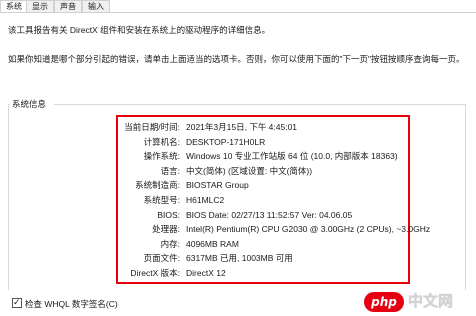  Describe the element at coordinates (157, 185) in the screenshot. I see `system-info-label: 系统制造商:` at that location.